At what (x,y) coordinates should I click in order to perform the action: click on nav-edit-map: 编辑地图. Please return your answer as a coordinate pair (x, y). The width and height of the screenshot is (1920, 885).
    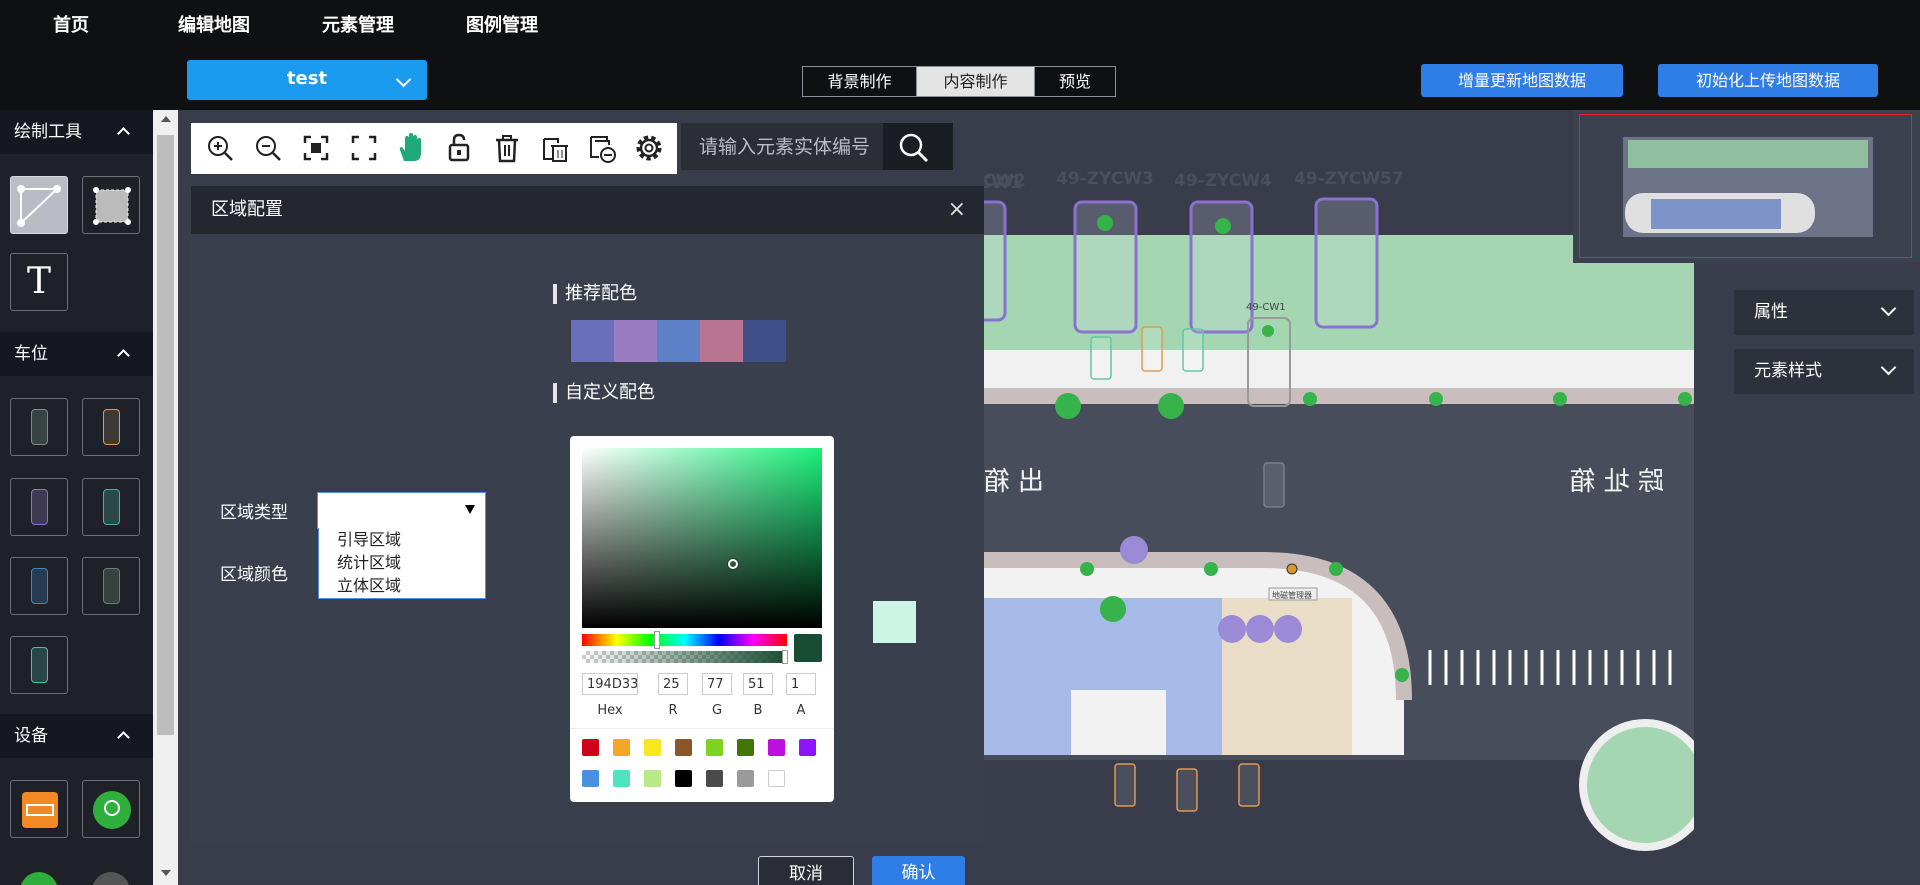
    Looking at the image, I should click on (214, 26).